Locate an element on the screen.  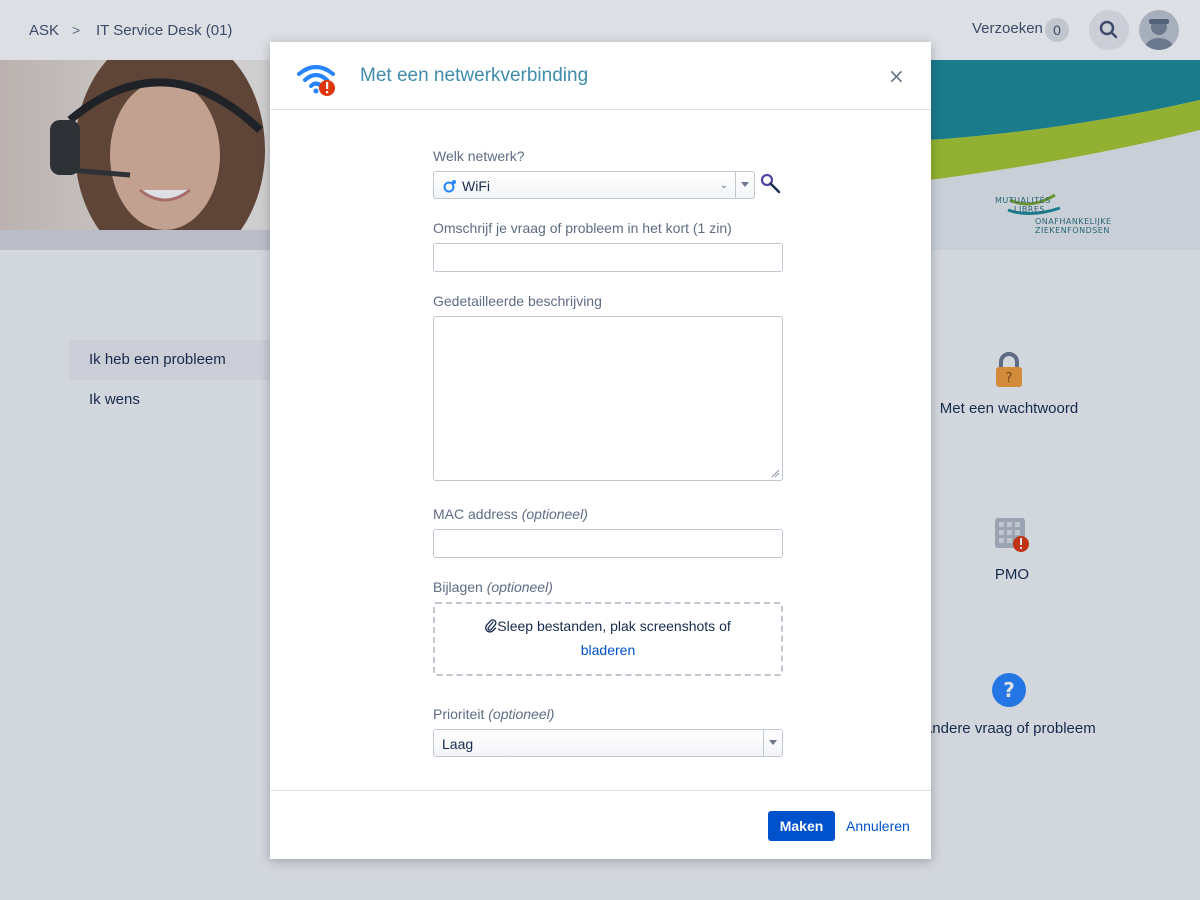
priority-optional-text: (optioneel) is located at coordinates (521, 714).